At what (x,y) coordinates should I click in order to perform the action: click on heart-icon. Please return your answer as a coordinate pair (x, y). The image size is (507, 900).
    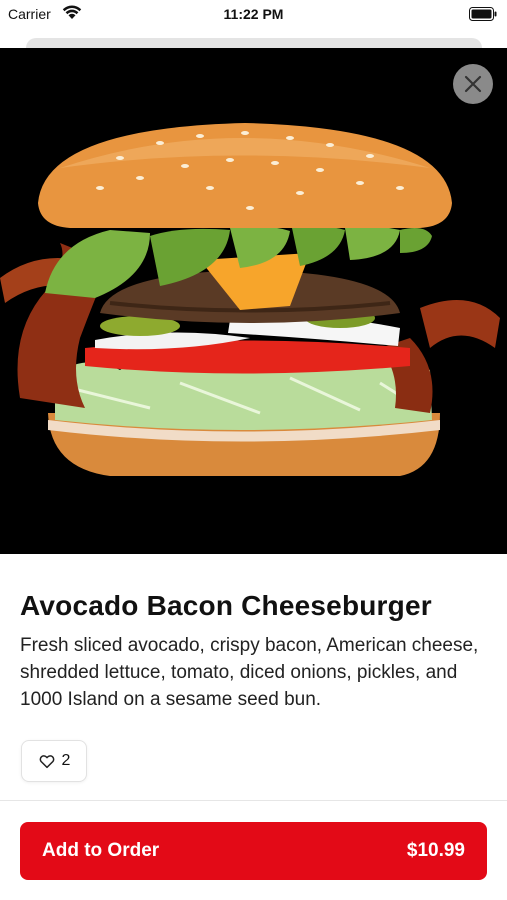
    Looking at the image, I should click on (46, 762).